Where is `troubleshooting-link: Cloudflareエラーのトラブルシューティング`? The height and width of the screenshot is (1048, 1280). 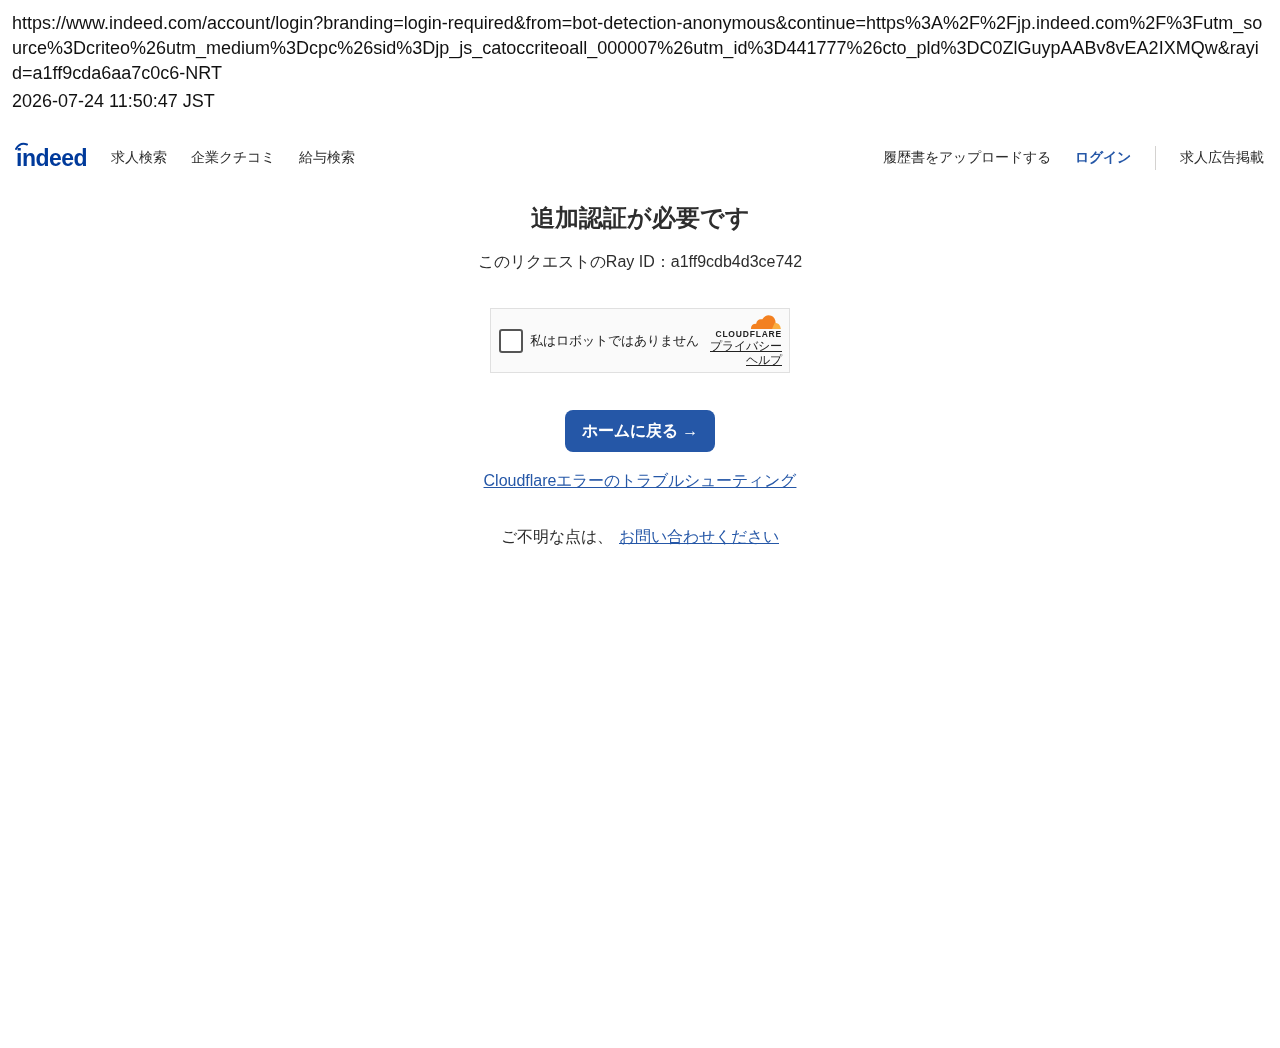 troubleshooting-link: Cloudflareエラーのトラブルシューティング is located at coordinates (640, 481).